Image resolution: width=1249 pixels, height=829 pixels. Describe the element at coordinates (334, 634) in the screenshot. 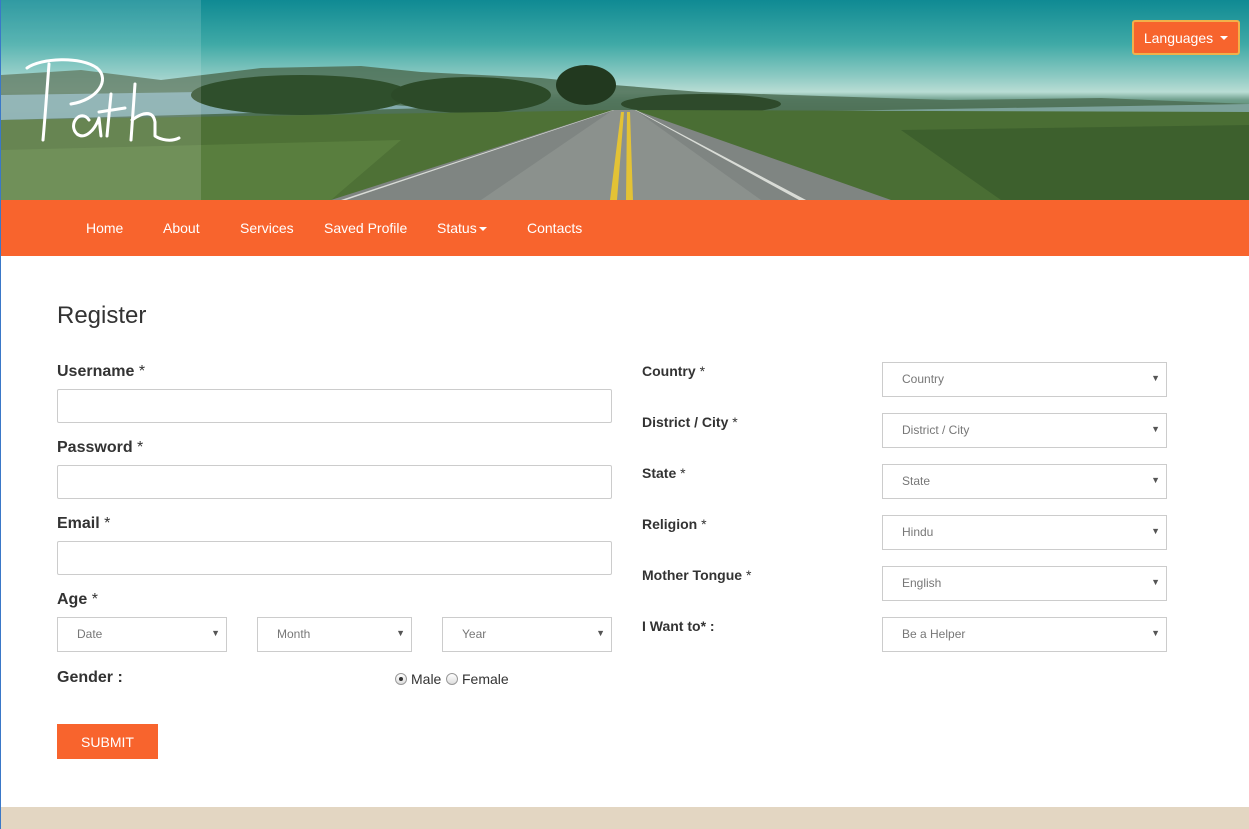

I see `age-month-select: Month ▼` at that location.